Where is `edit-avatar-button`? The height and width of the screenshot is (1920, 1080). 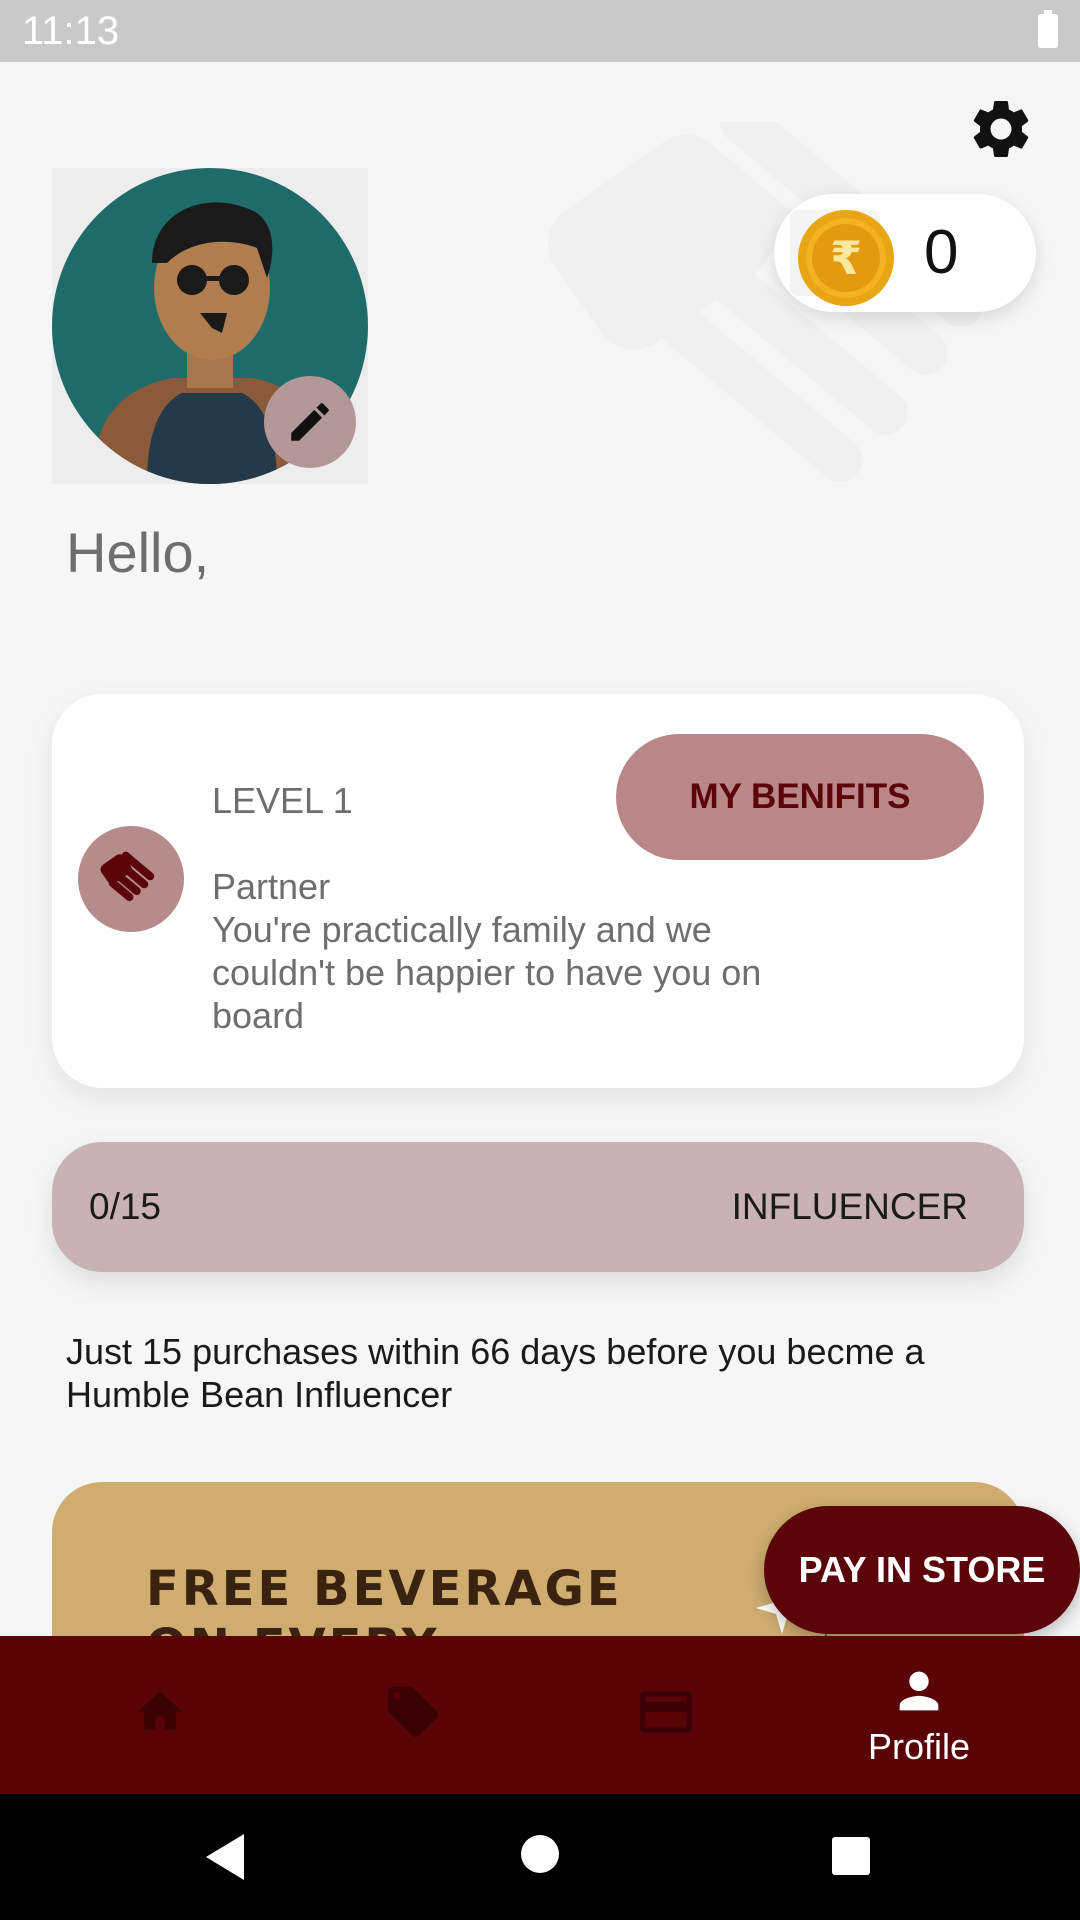
edit-avatar-button is located at coordinates (310, 422).